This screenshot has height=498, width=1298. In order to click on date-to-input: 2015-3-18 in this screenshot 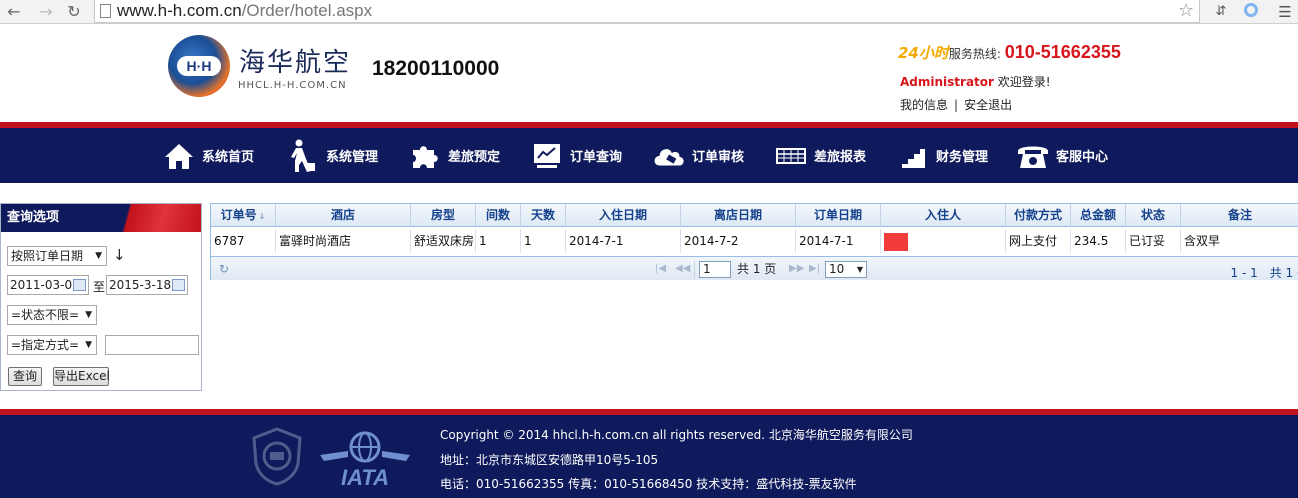, I will do `click(147, 285)`.